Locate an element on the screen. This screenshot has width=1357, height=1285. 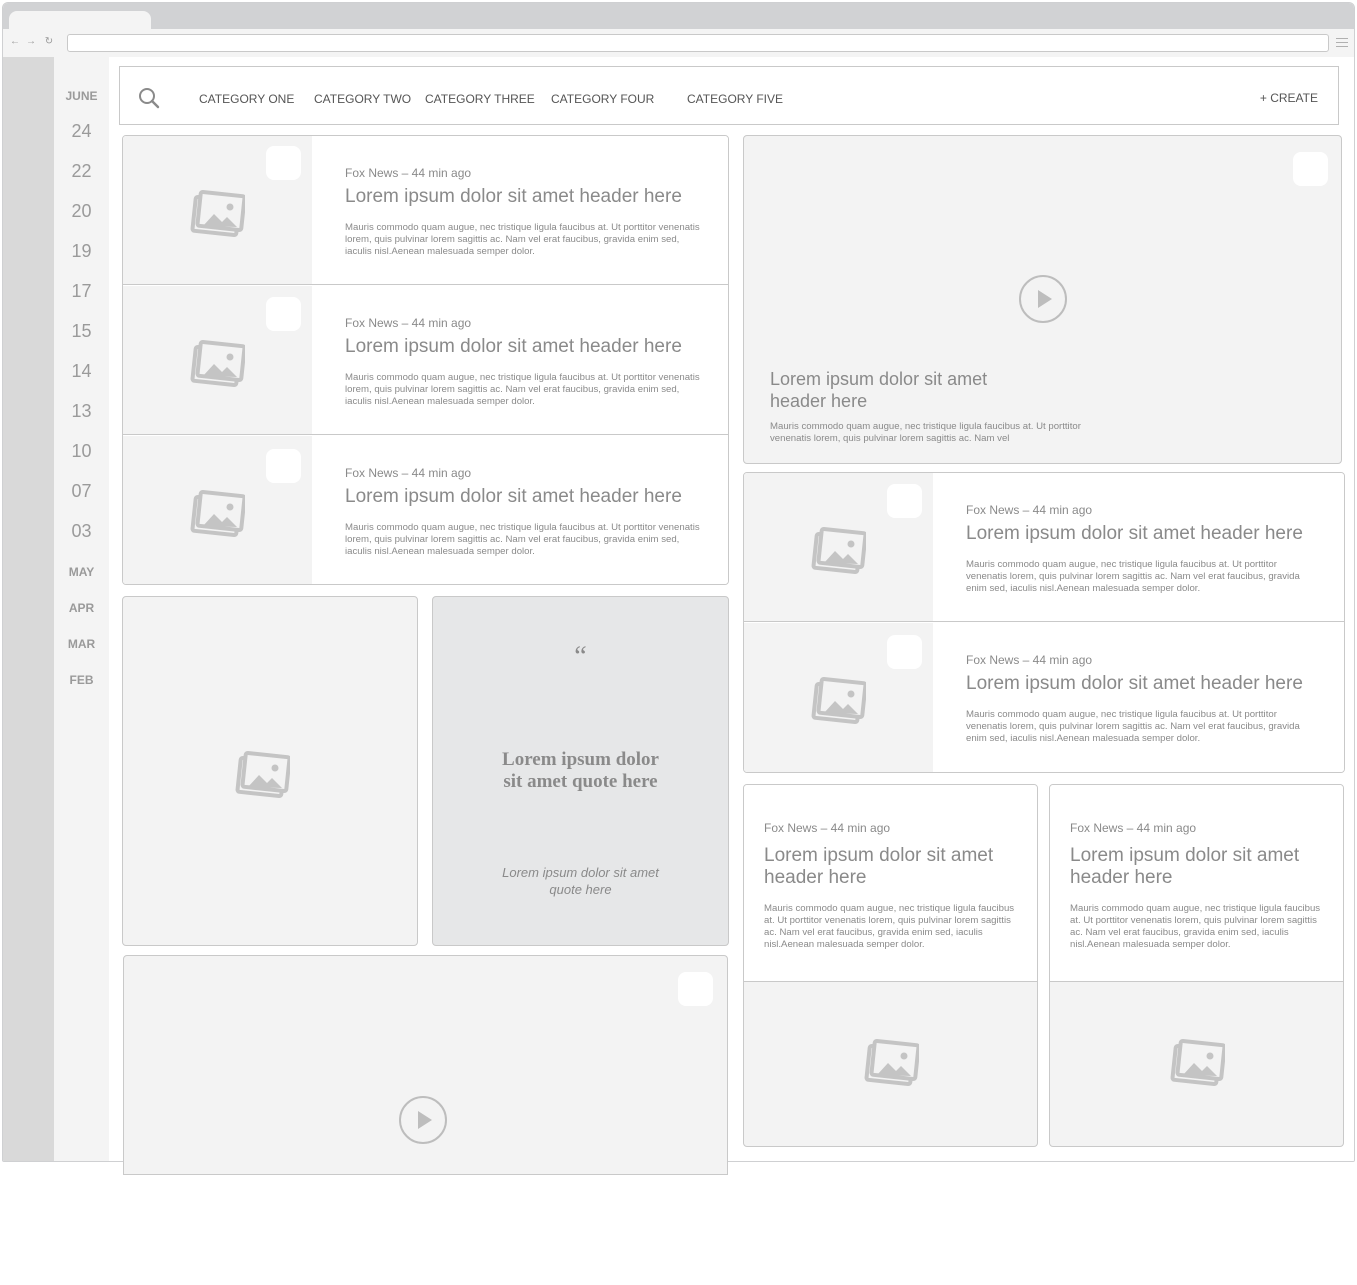
forward-arrow-icon: → is located at coordinates (31, 41).